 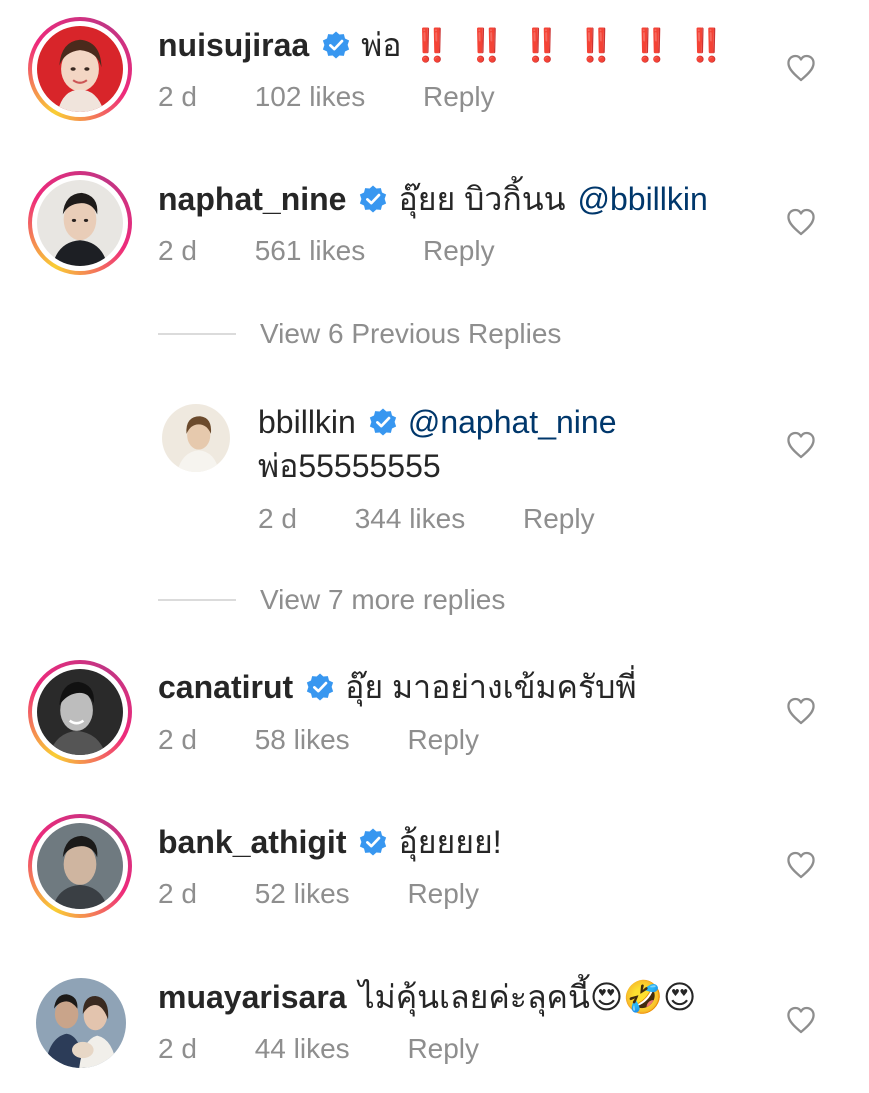 I want to click on comment-line: bank_athigit อุ้ยยยย!, so click(x=330, y=842).